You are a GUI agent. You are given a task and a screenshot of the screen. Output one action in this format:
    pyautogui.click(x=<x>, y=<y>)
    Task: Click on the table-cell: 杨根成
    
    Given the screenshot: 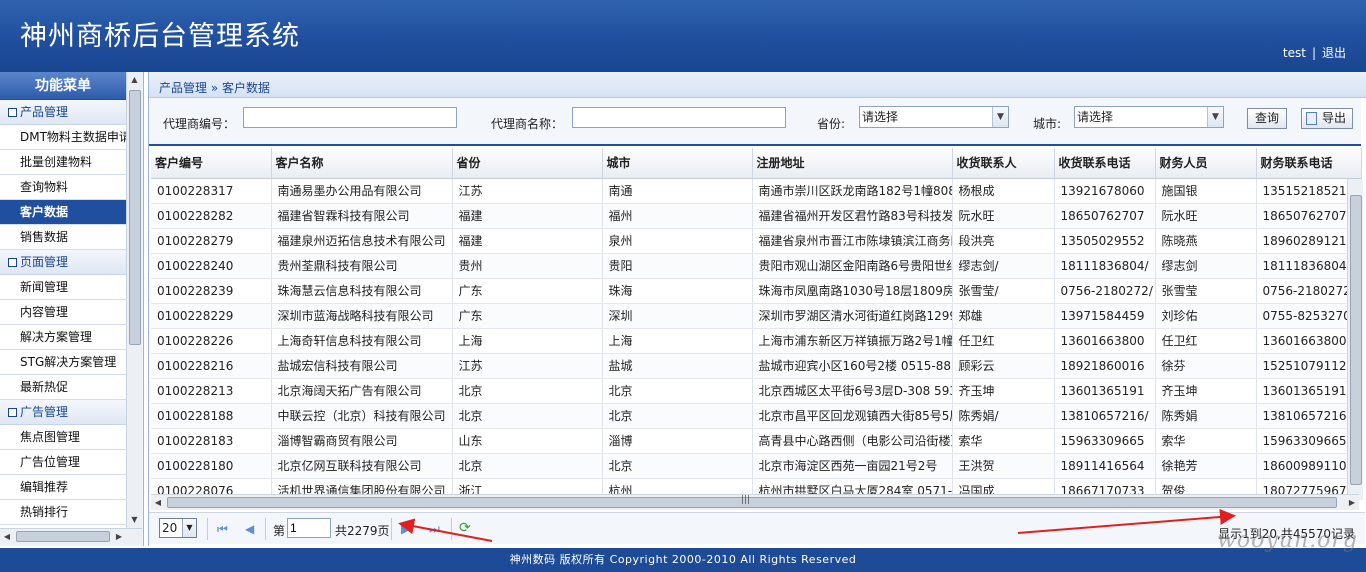 What is the action you would take?
    pyautogui.click(x=1003, y=191)
    